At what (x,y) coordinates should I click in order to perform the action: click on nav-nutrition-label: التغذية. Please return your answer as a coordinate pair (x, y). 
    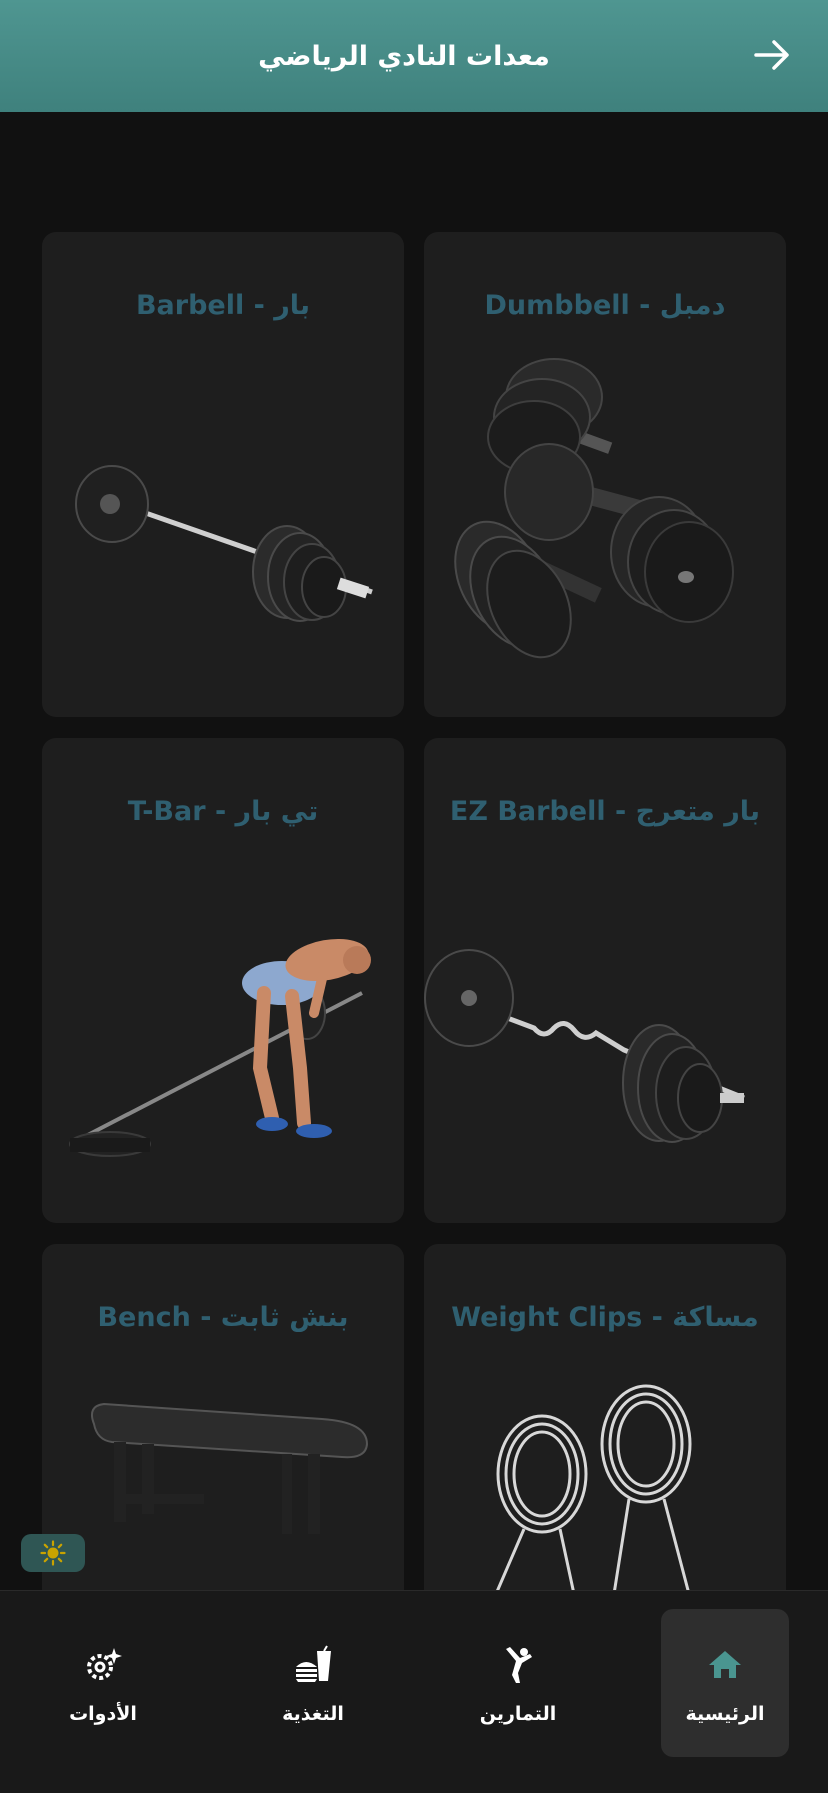
    Looking at the image, I should click on (313, 1714).